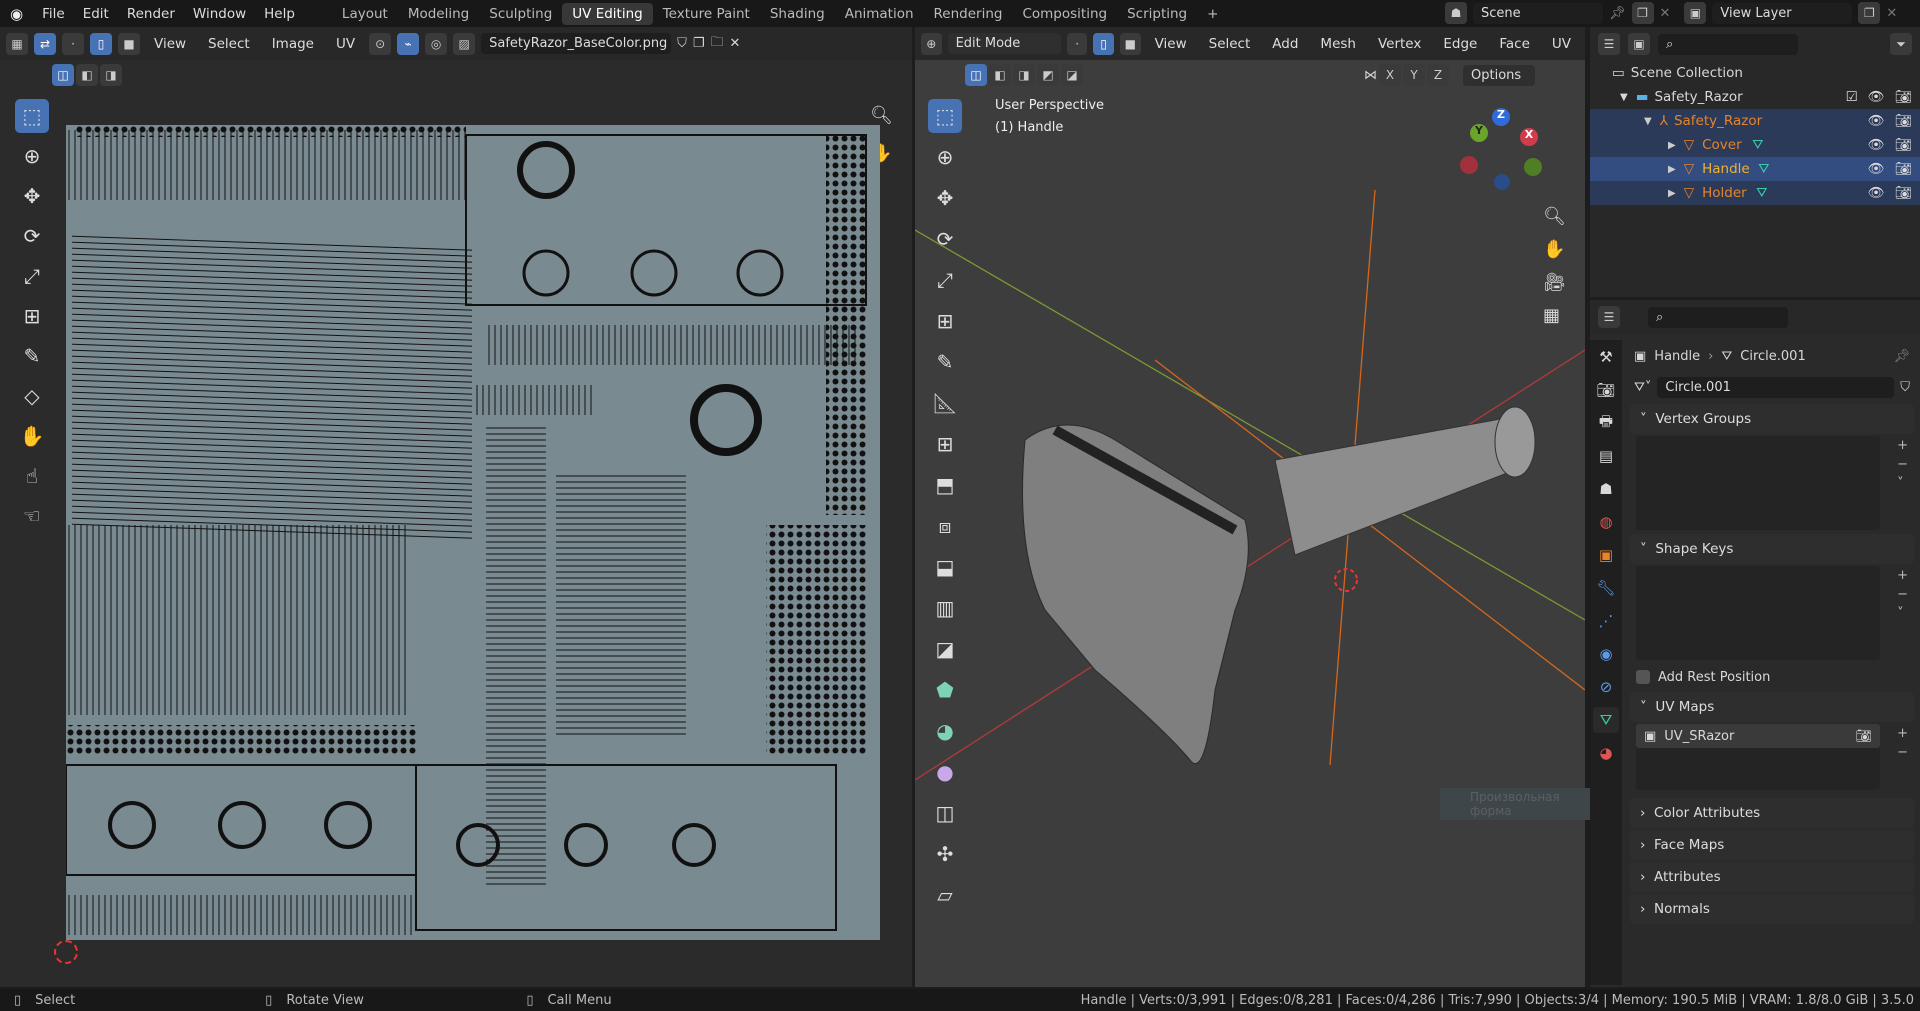 The width and height of the screenshot is (1920, 1011). What do you see at coordinates (1772, 845) in the screenshot?
I see `panel-face-maps: › Face Maps` at bounding box center [1772, 845].